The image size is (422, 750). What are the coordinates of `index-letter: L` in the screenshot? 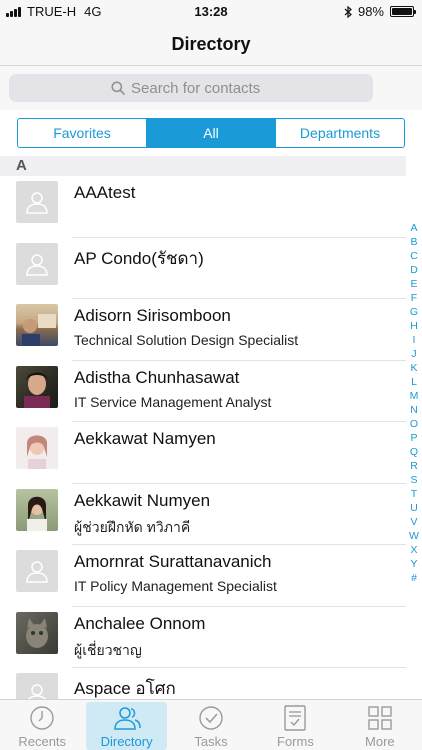 It's located at (414, 382).